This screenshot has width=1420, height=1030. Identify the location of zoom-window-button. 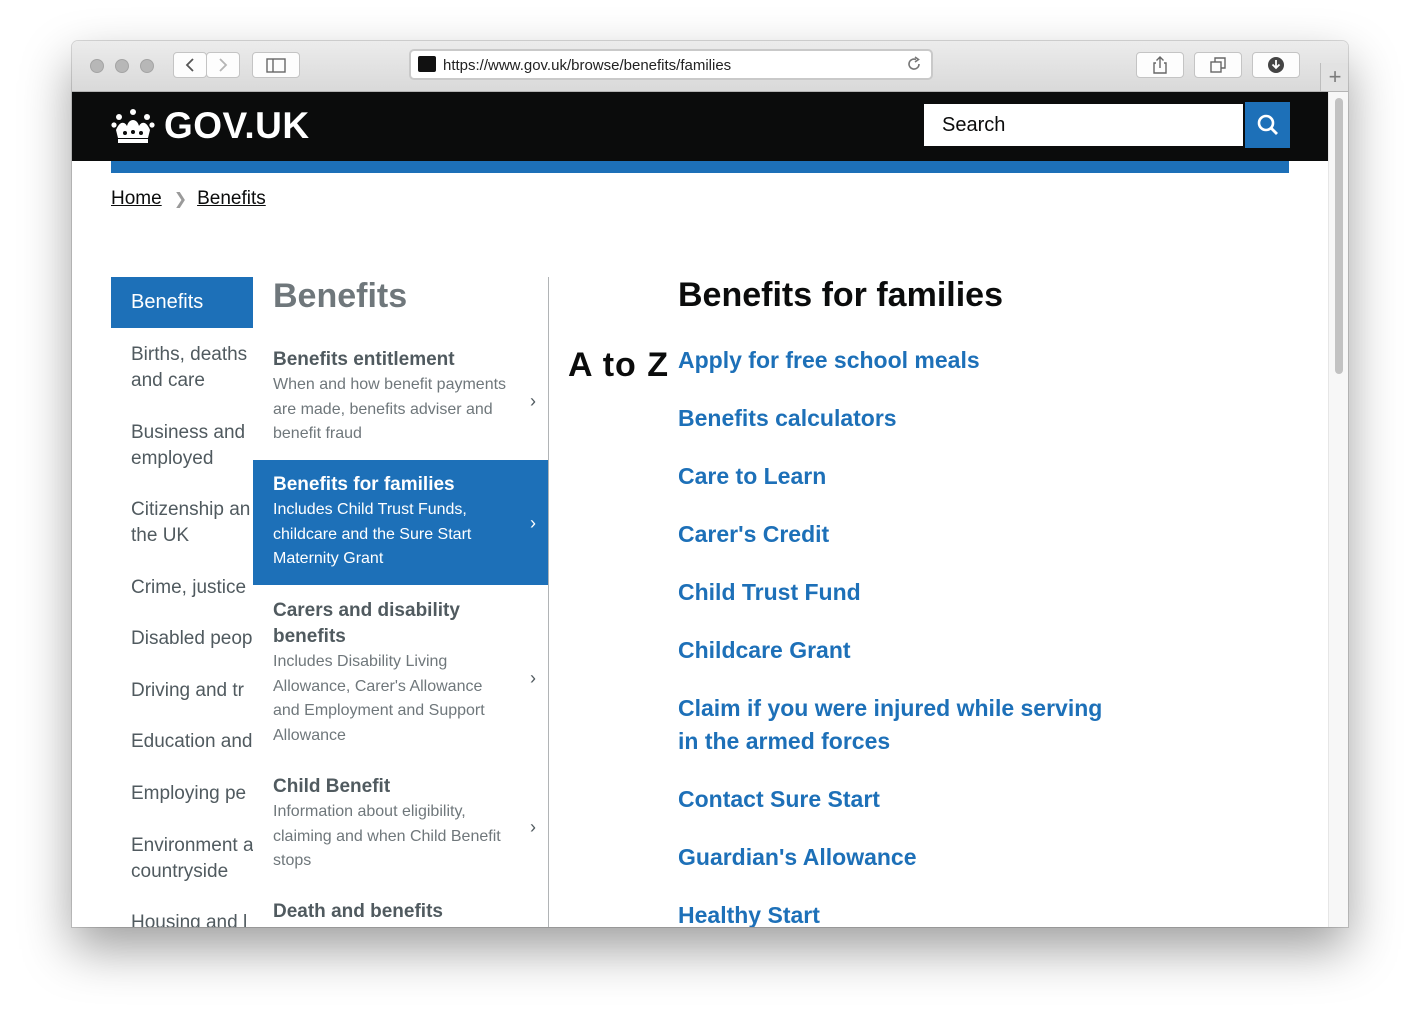
(147, 66).